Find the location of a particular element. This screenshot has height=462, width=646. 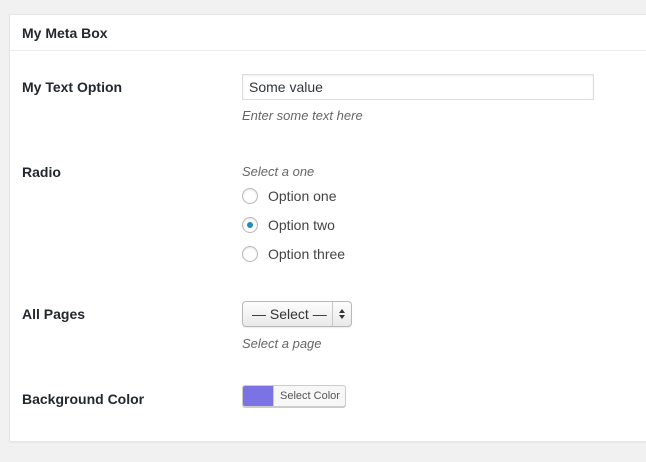

background-color-field: Select Color is located at coordinates (294, 396).